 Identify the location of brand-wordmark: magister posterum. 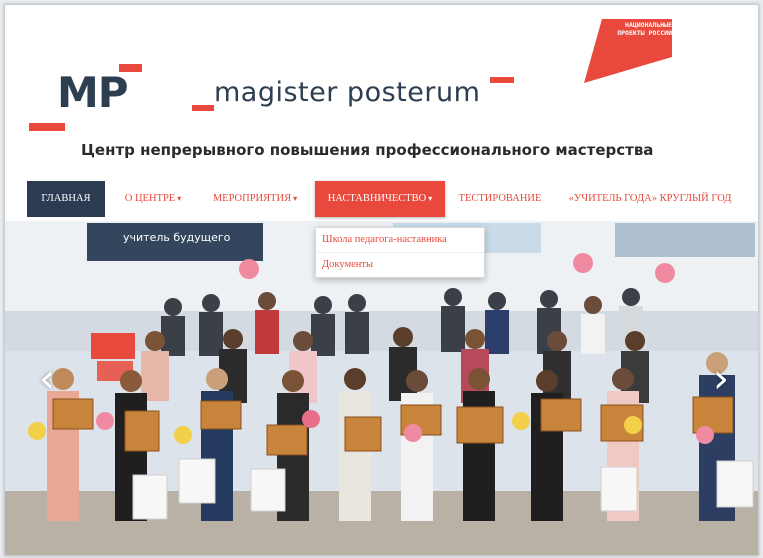
(360, 96).